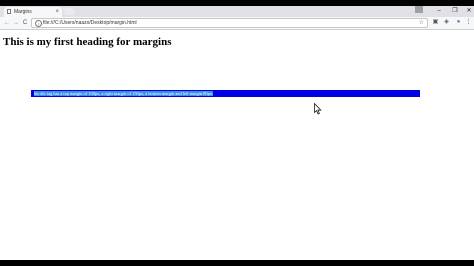 Image resolution: width=474 pixels, height=266 pixels. Describe the element at coordinates (237, 11) in the screenshot. I see `tab-strip: Margins × – ❐ ✕` at that location.